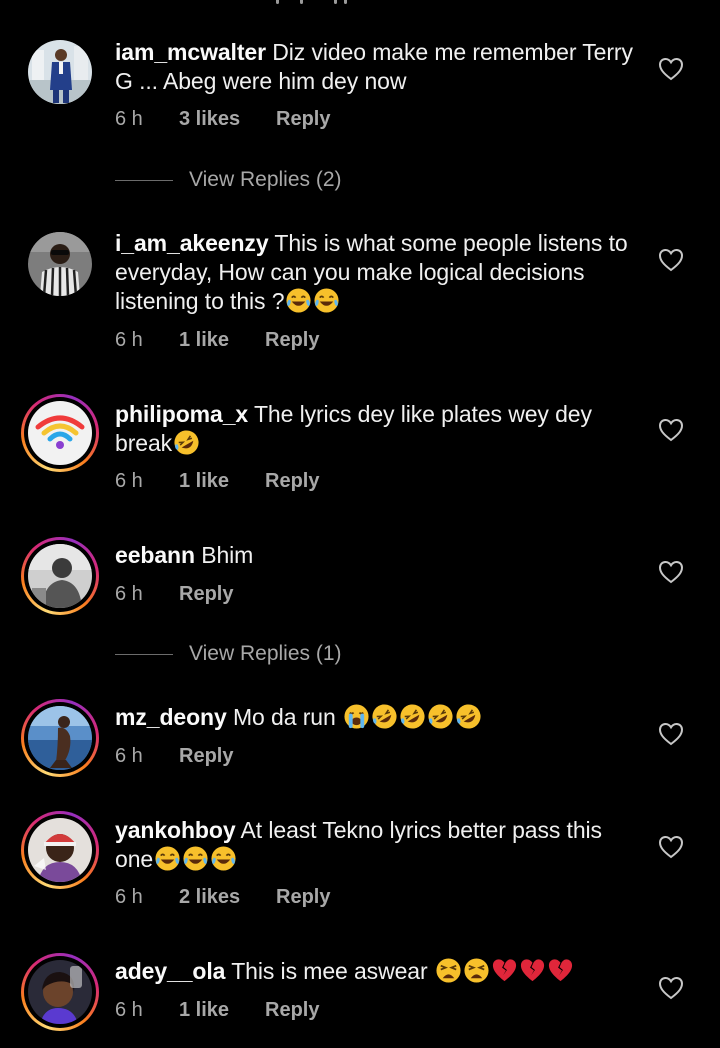 This screenshot has width=720, height=1048. Describe the element at coordinates (356, 716) in the screenshot. I see `emoji-loudly-crying` at that location.